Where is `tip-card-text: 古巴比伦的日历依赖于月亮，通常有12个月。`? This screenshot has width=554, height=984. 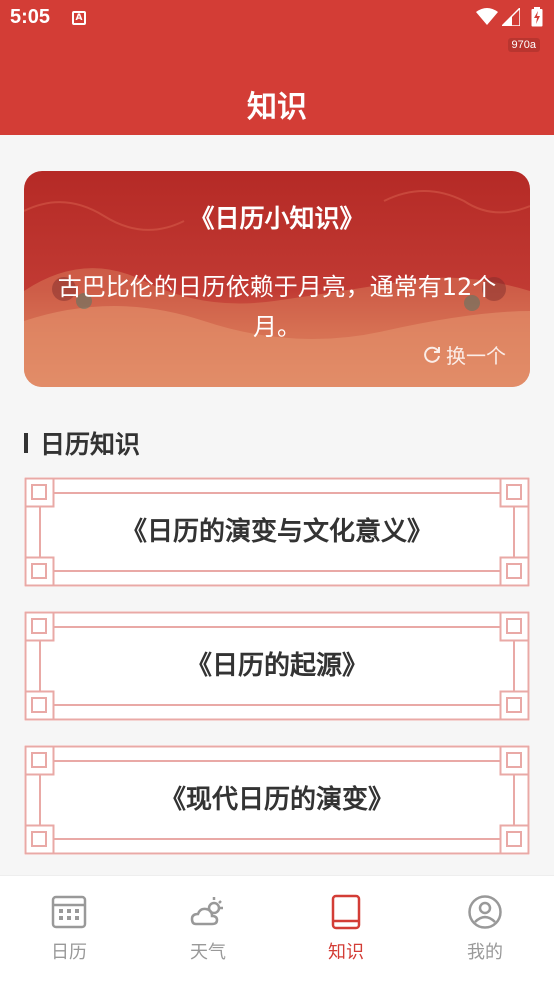
tip-card-text: 古巴比伦的日历依赖于月亮，通常有12个月。 is located at coordinates (277, 307).